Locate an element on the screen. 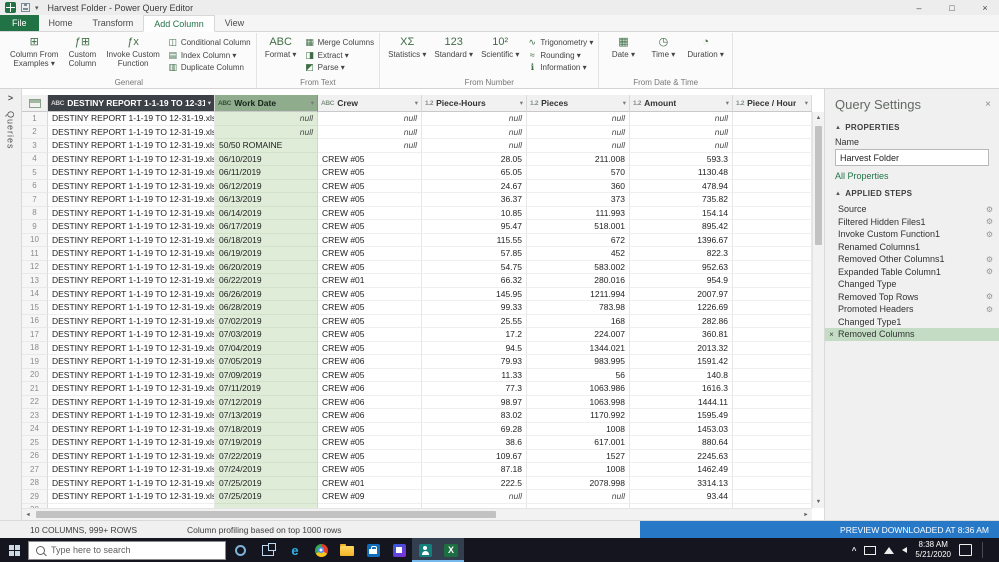 The height and width of the screenshot is (562, 999). cell: CREW #01 is located at coordinates (370, 281).